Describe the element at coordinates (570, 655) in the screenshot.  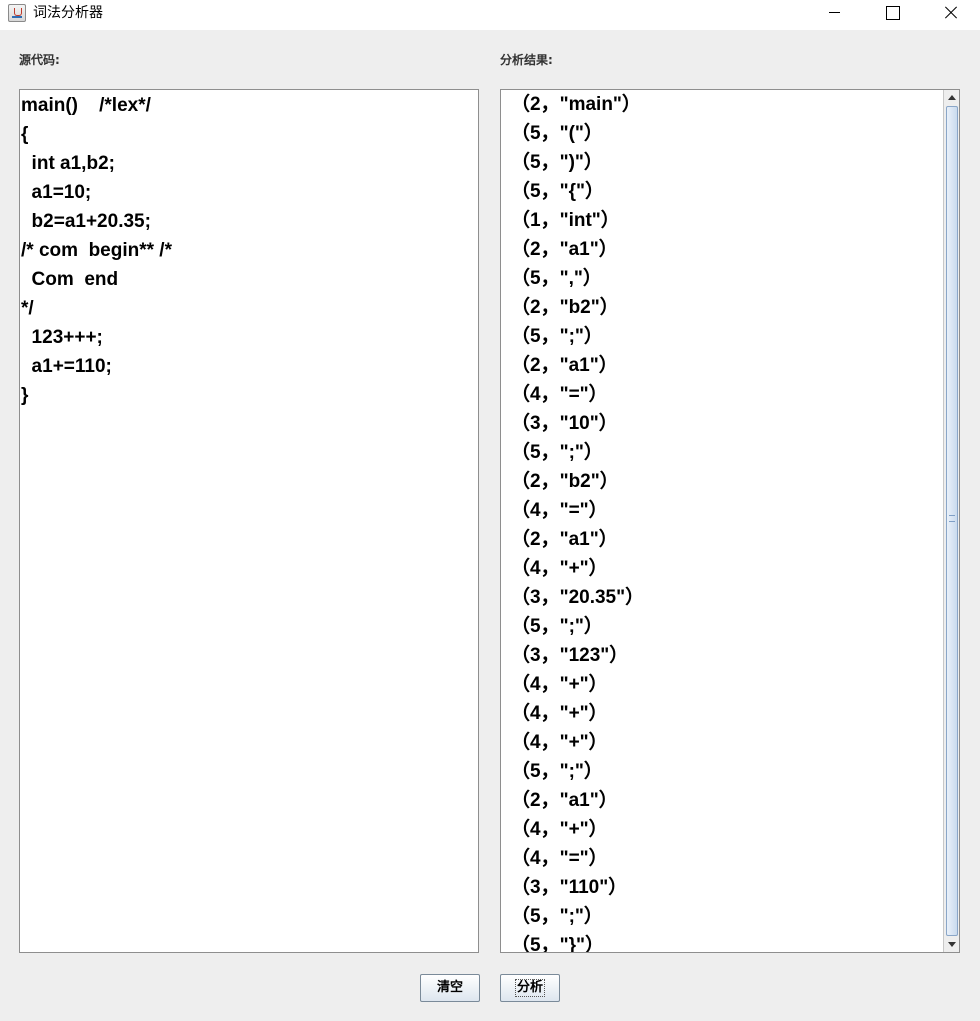
I see `result-line: （3，"123"）` at that location.